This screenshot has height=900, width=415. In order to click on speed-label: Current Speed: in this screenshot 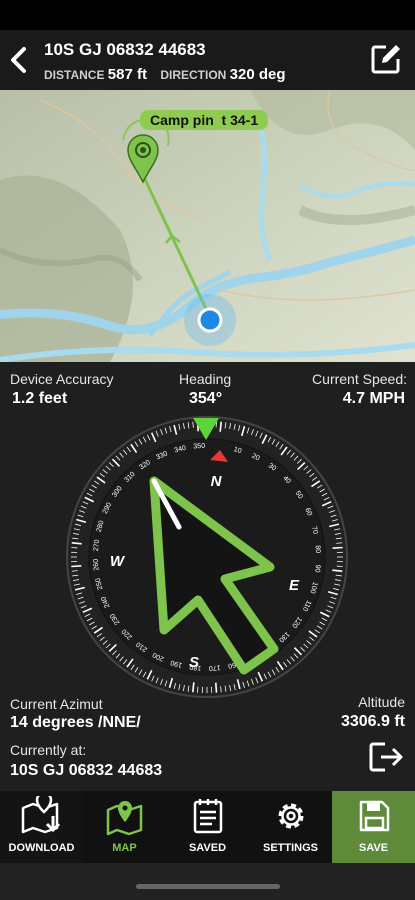, I will do `click(359, 379)`.